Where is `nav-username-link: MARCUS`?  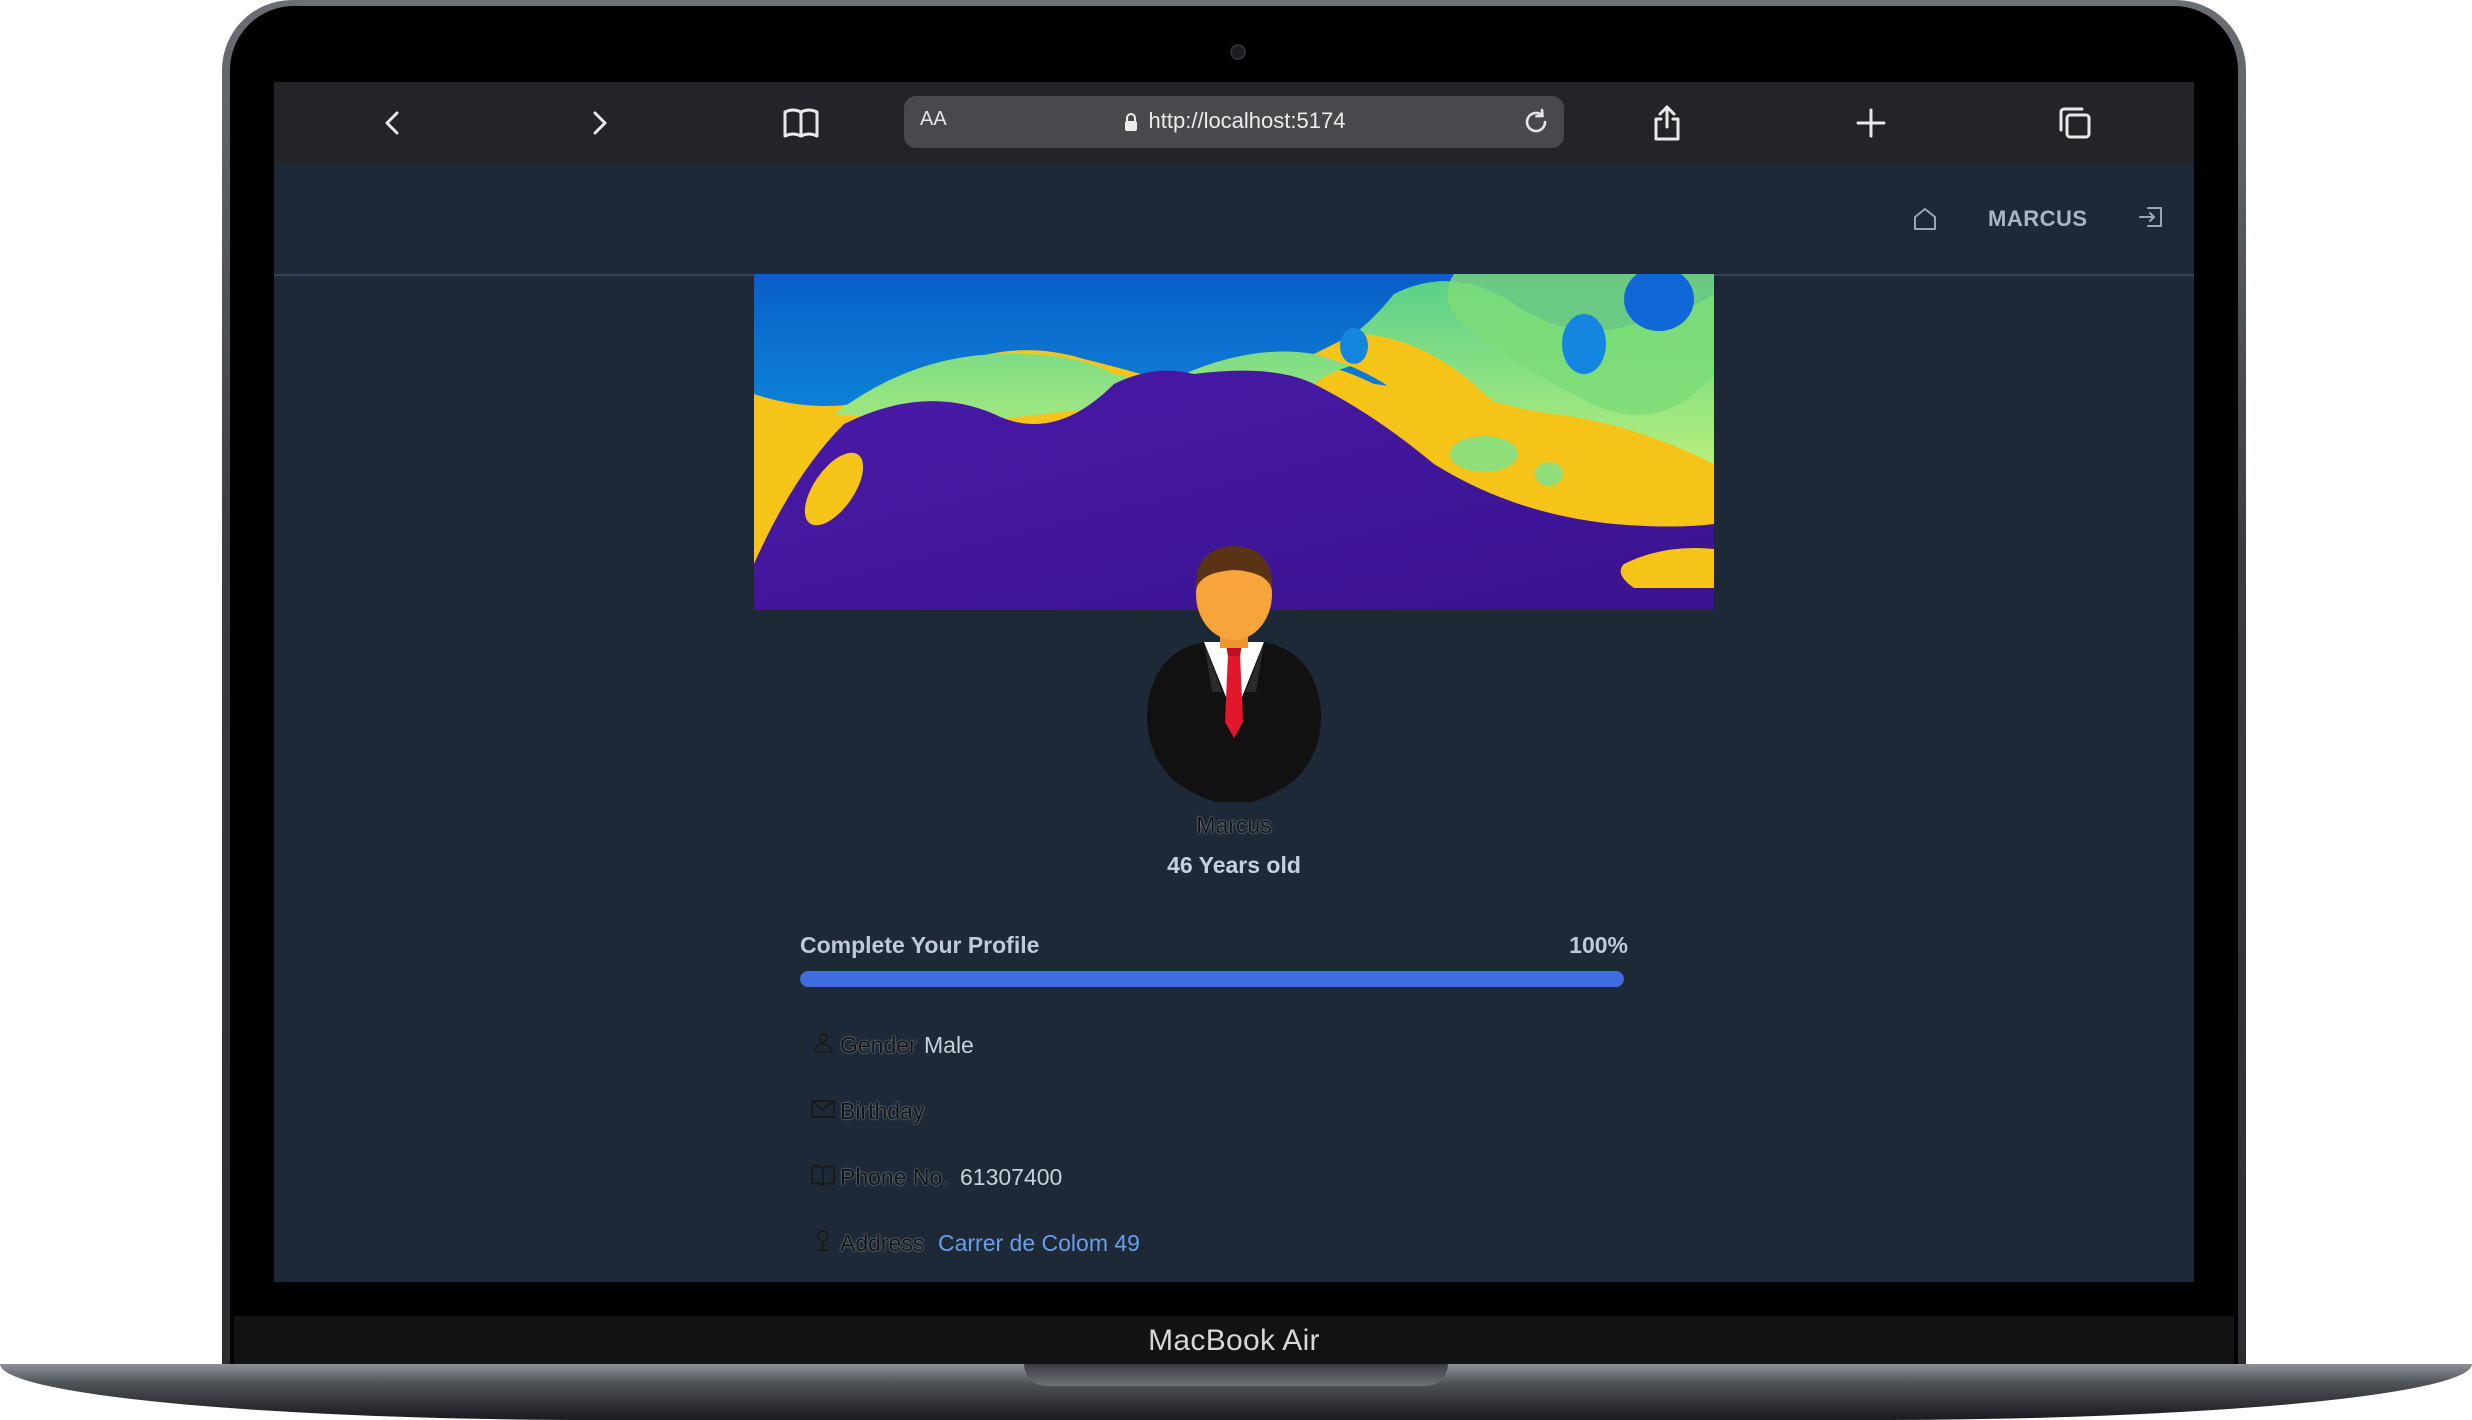 nav-username-link: MARCUS is located at coordinates (2038, 219).